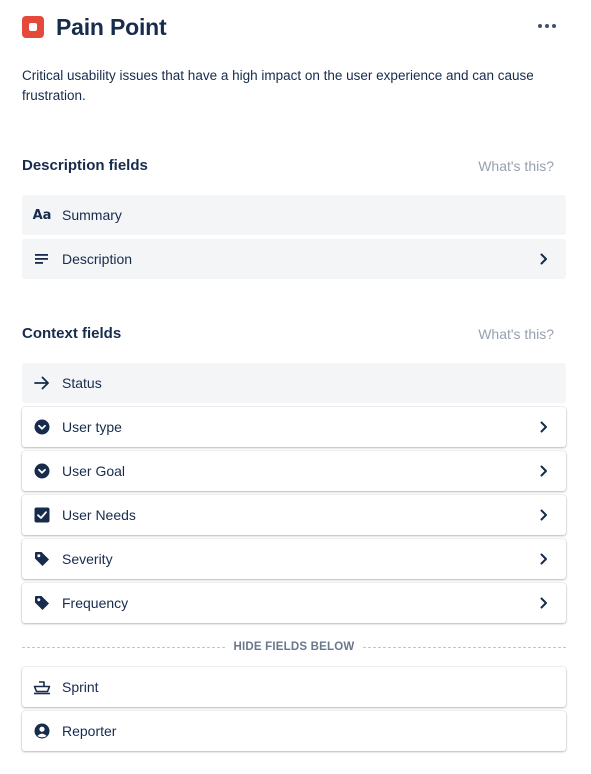 Image resolution: width=591 pixels, height=774 pixels. What do you see at coordinates (42, 687) in the screenshot?
I see `sprint-icon` at bounding box center [42, 687].